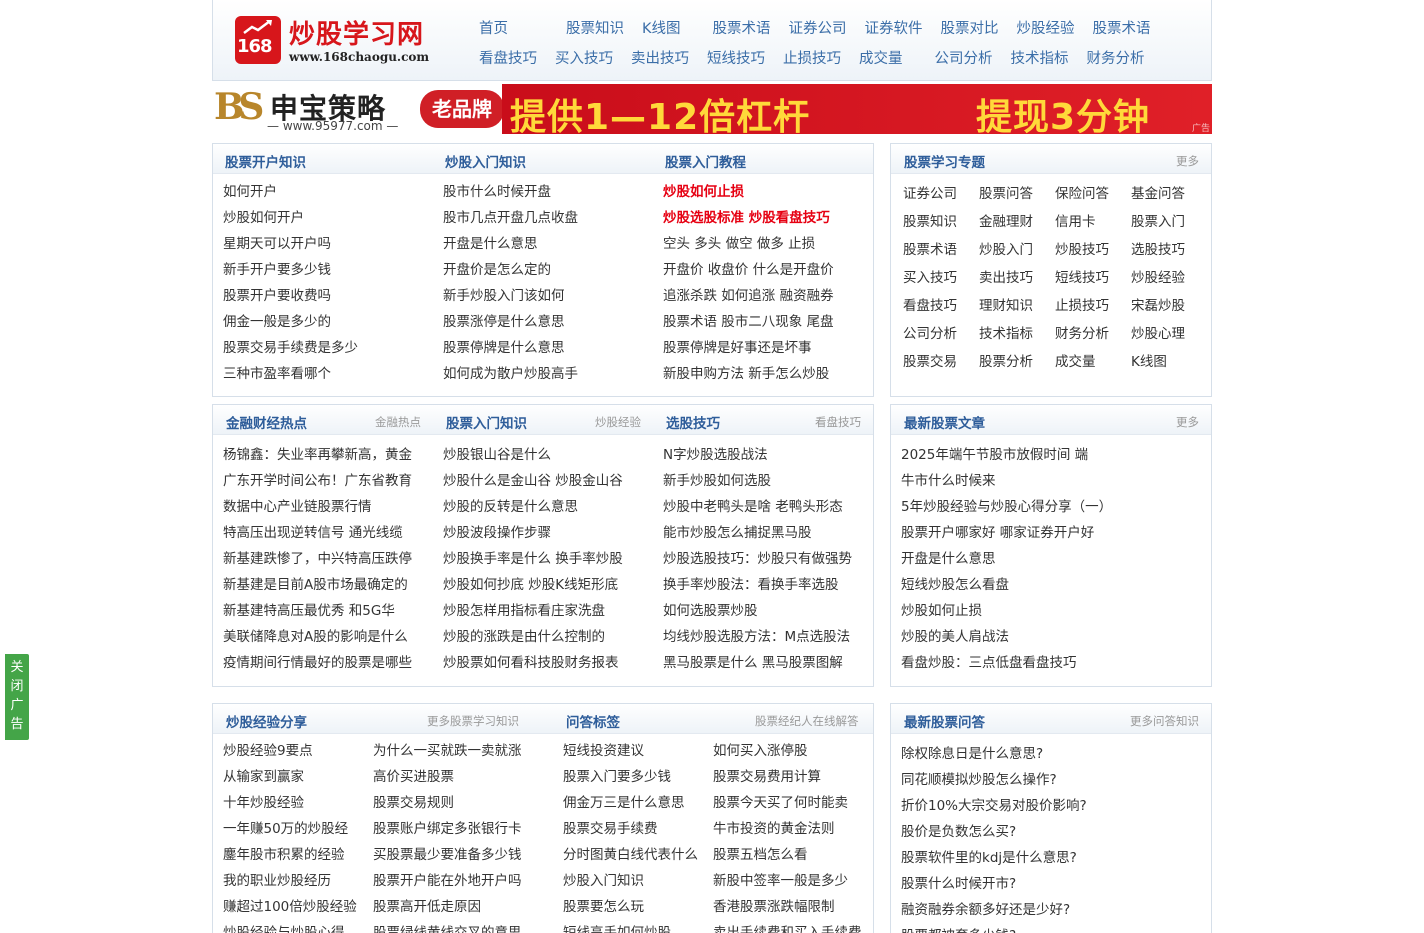  Describe the element at coordinates (790, 926) in the screenshot. I see `list-item: 卖出手续费和买入手续费` at that location.